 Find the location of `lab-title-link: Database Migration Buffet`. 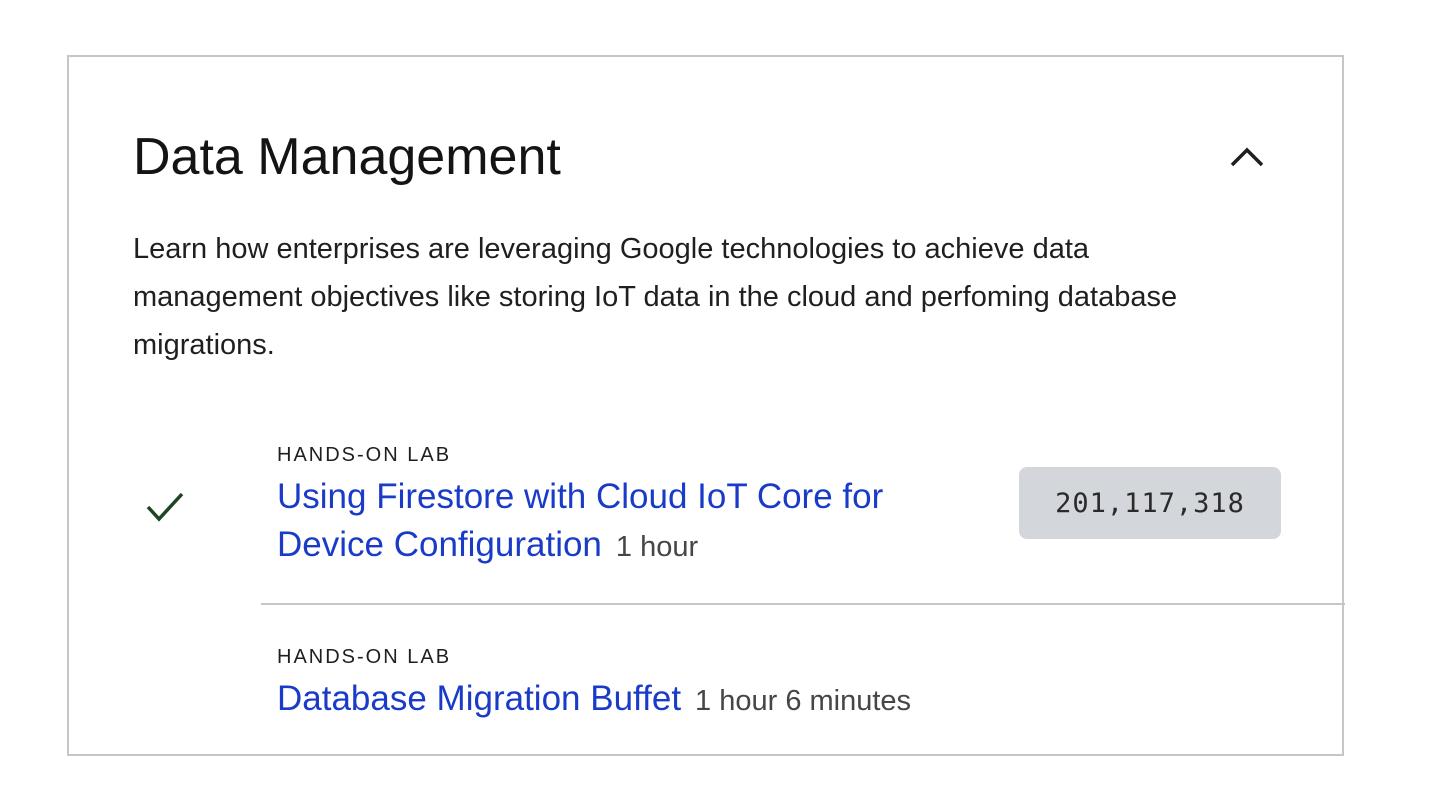

lab-title-link: Database Migration Buffet is located at coordinates (479, 698).